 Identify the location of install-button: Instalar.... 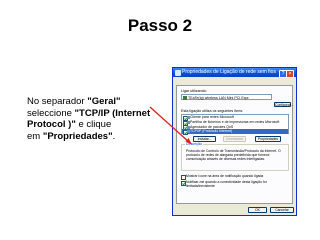
(204, 139).